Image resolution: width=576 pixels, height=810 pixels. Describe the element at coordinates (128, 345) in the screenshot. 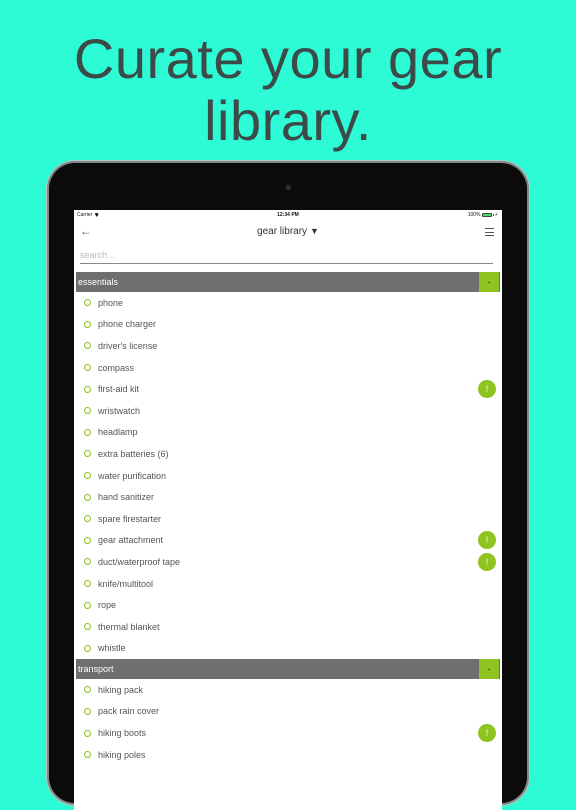

I see `item-label: driver's license` at that location.